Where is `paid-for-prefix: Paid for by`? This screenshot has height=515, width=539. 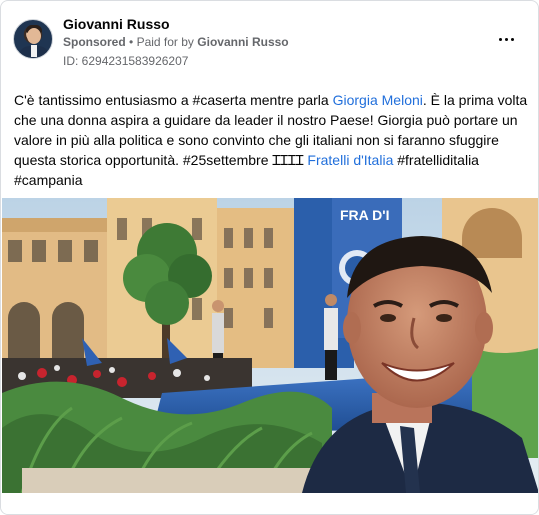
paid-for-prefix: Paid for by is located at coordinates (165, 42).